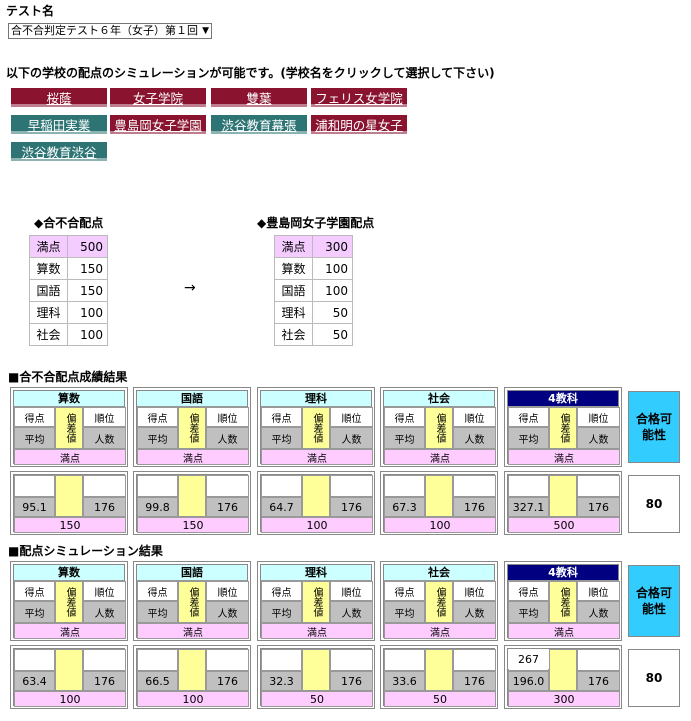  What do you see at coordinates (158, 126) in the screenshot?
I see `school-button-toshimagaoka: 豊島岡女子学園` at bounding box center [158, 126].